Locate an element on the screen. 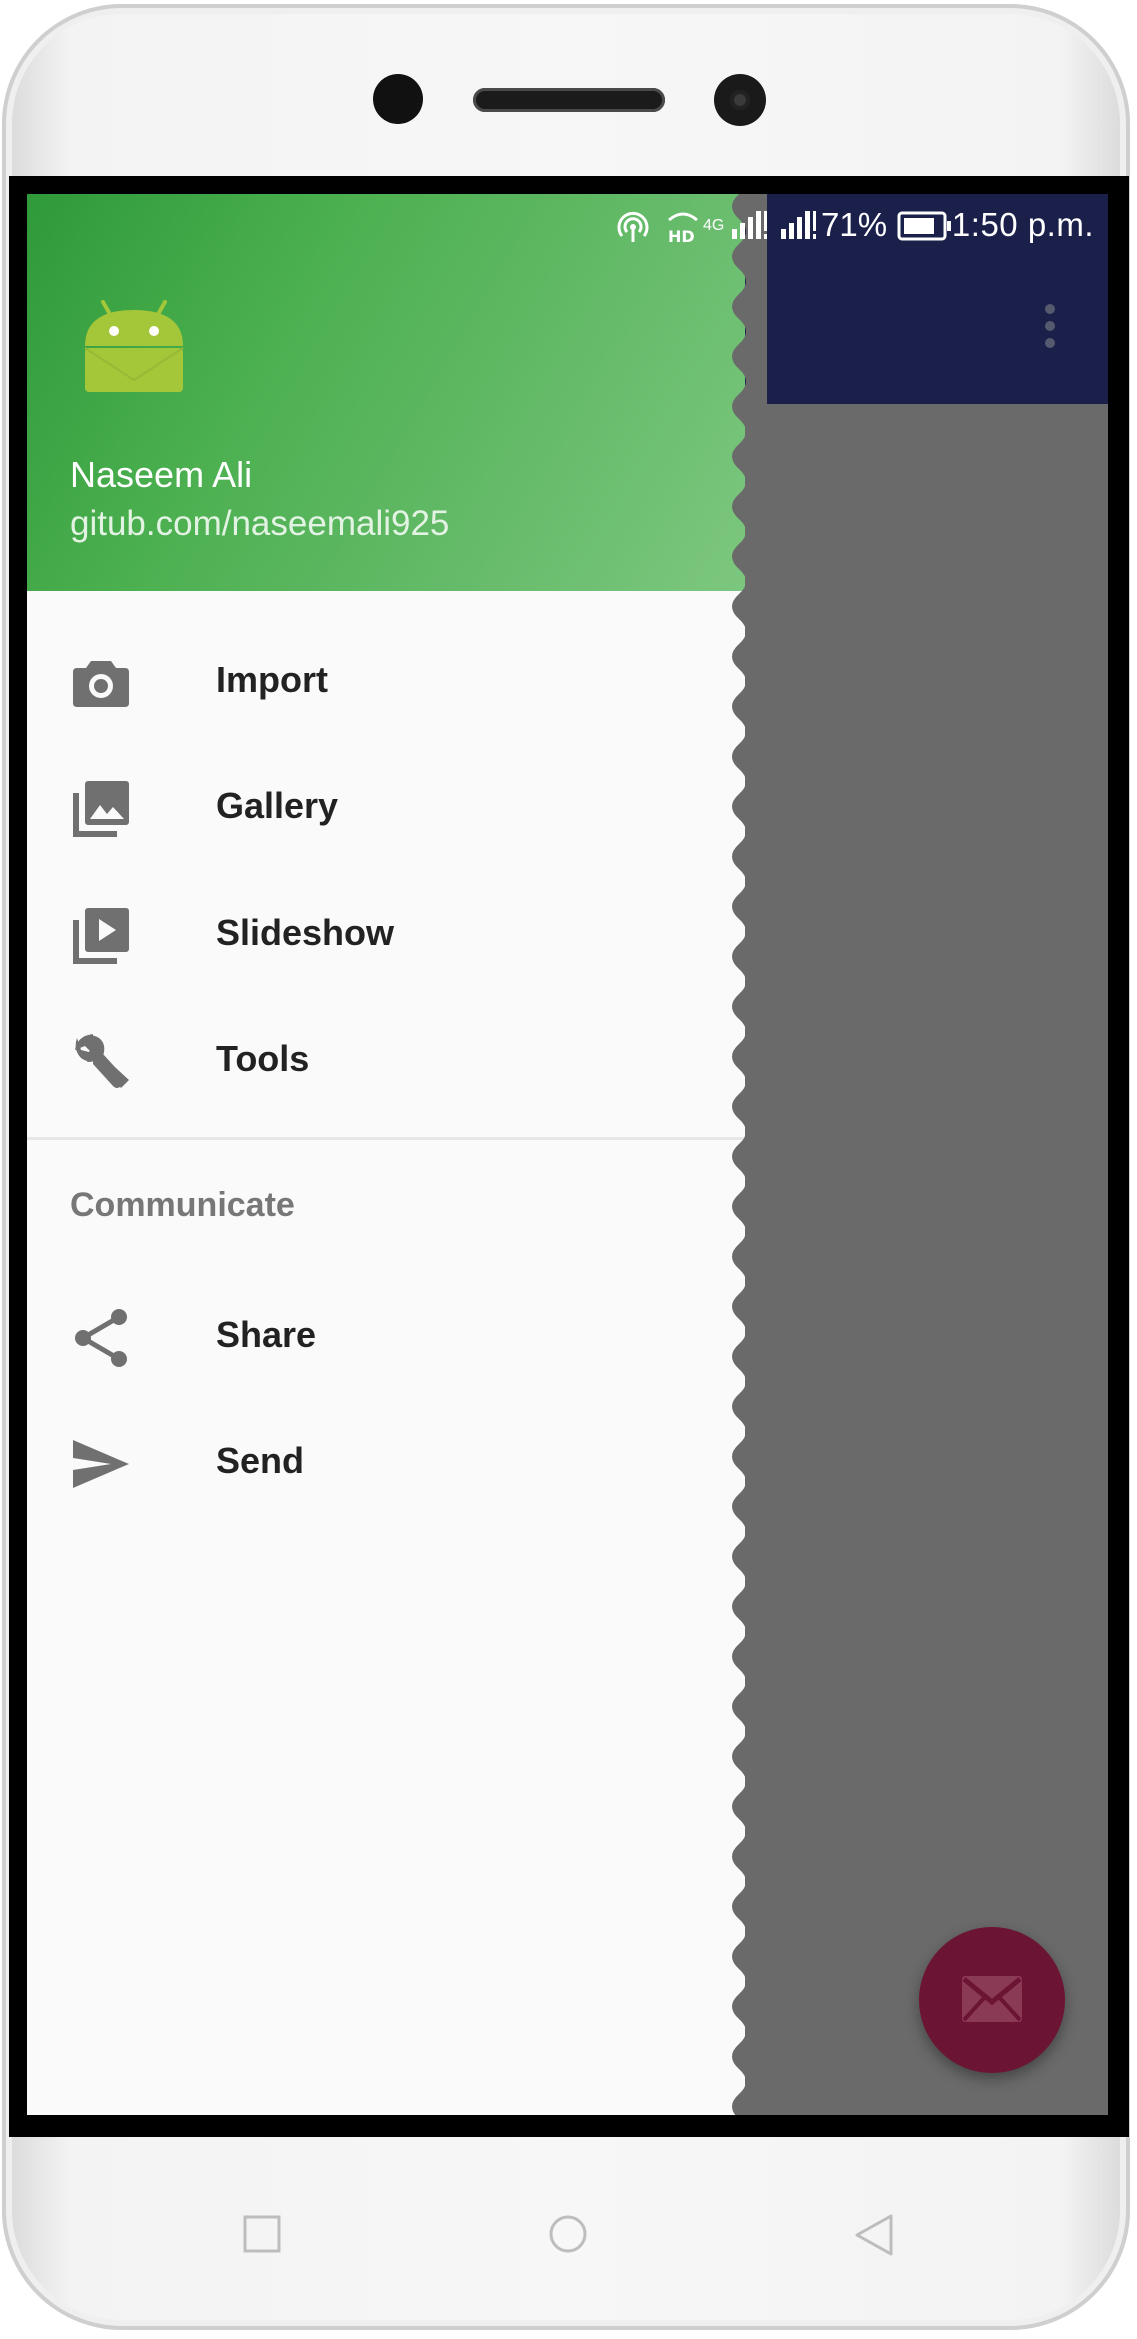 This screenshot has width=1137, height=2339. menu-item-label: Share is located at coordinates (266, 1334).